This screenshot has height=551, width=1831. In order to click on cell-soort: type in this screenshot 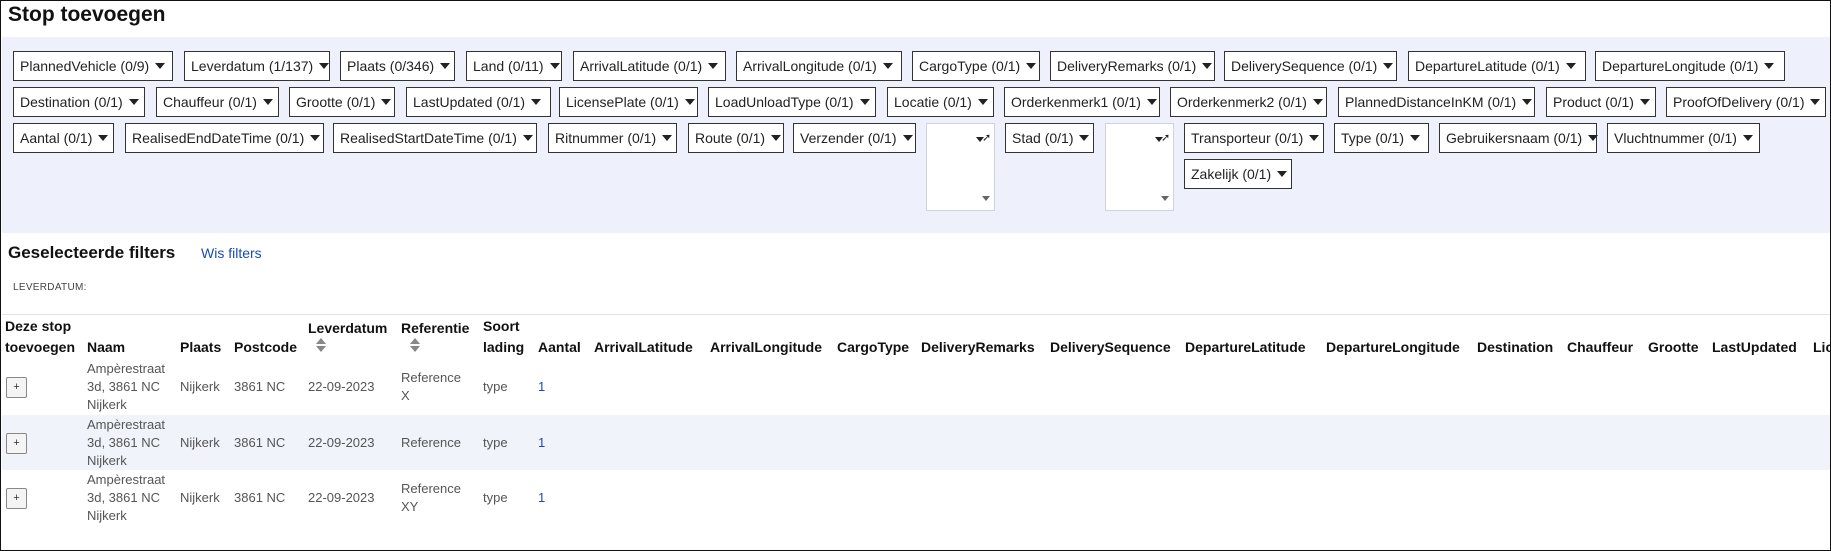, I will do `click(495, 497)`.